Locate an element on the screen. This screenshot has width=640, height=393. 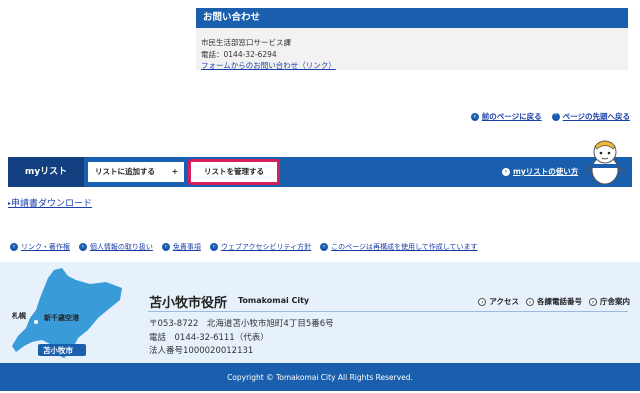
footer-link: › 個人情報の取り扱い is located at coordinates (115, 247).